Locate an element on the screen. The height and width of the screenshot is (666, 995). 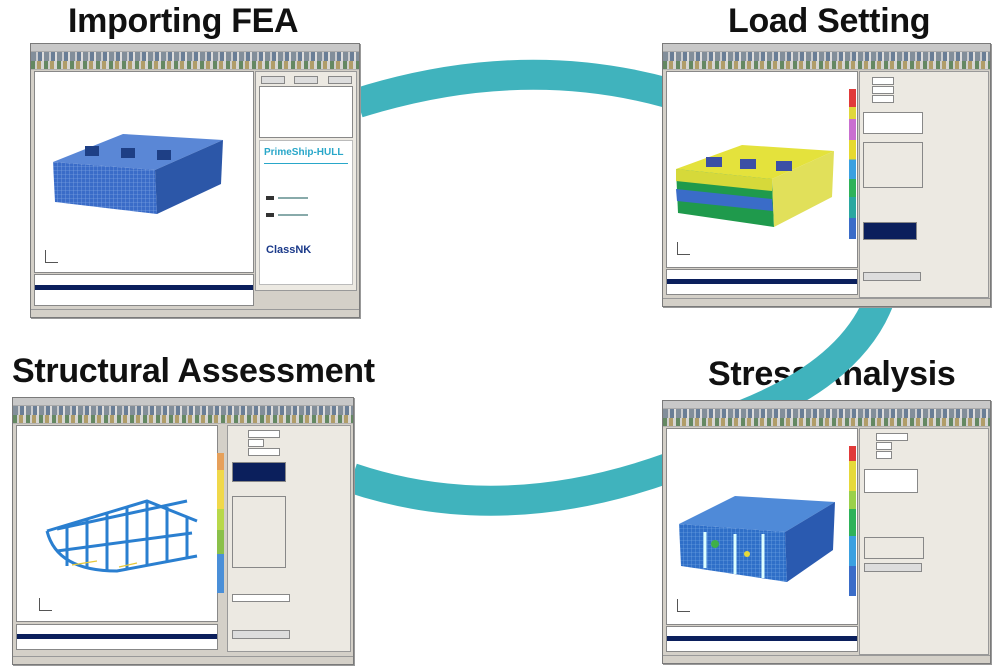
screenshot-load-setting is located at coordinates (826, 175).